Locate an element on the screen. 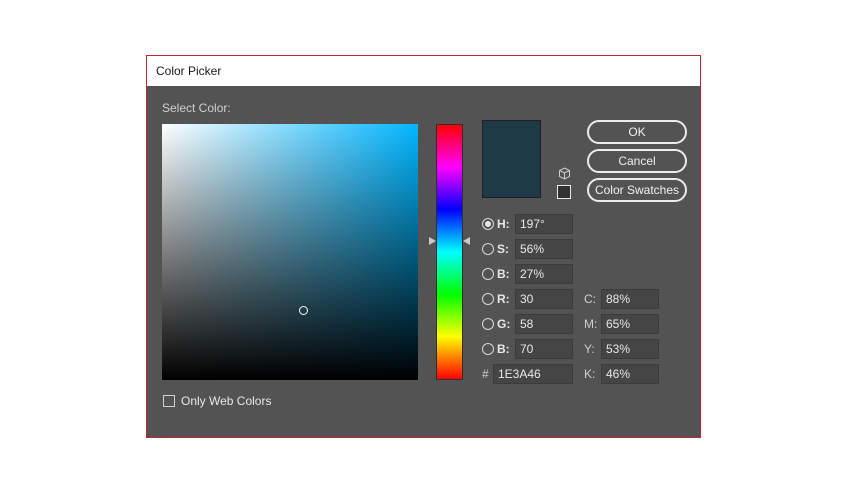 Image resolution: width=850 pixels, height=504 pixels. ok-button: OK is located at coordinates (637, 132).